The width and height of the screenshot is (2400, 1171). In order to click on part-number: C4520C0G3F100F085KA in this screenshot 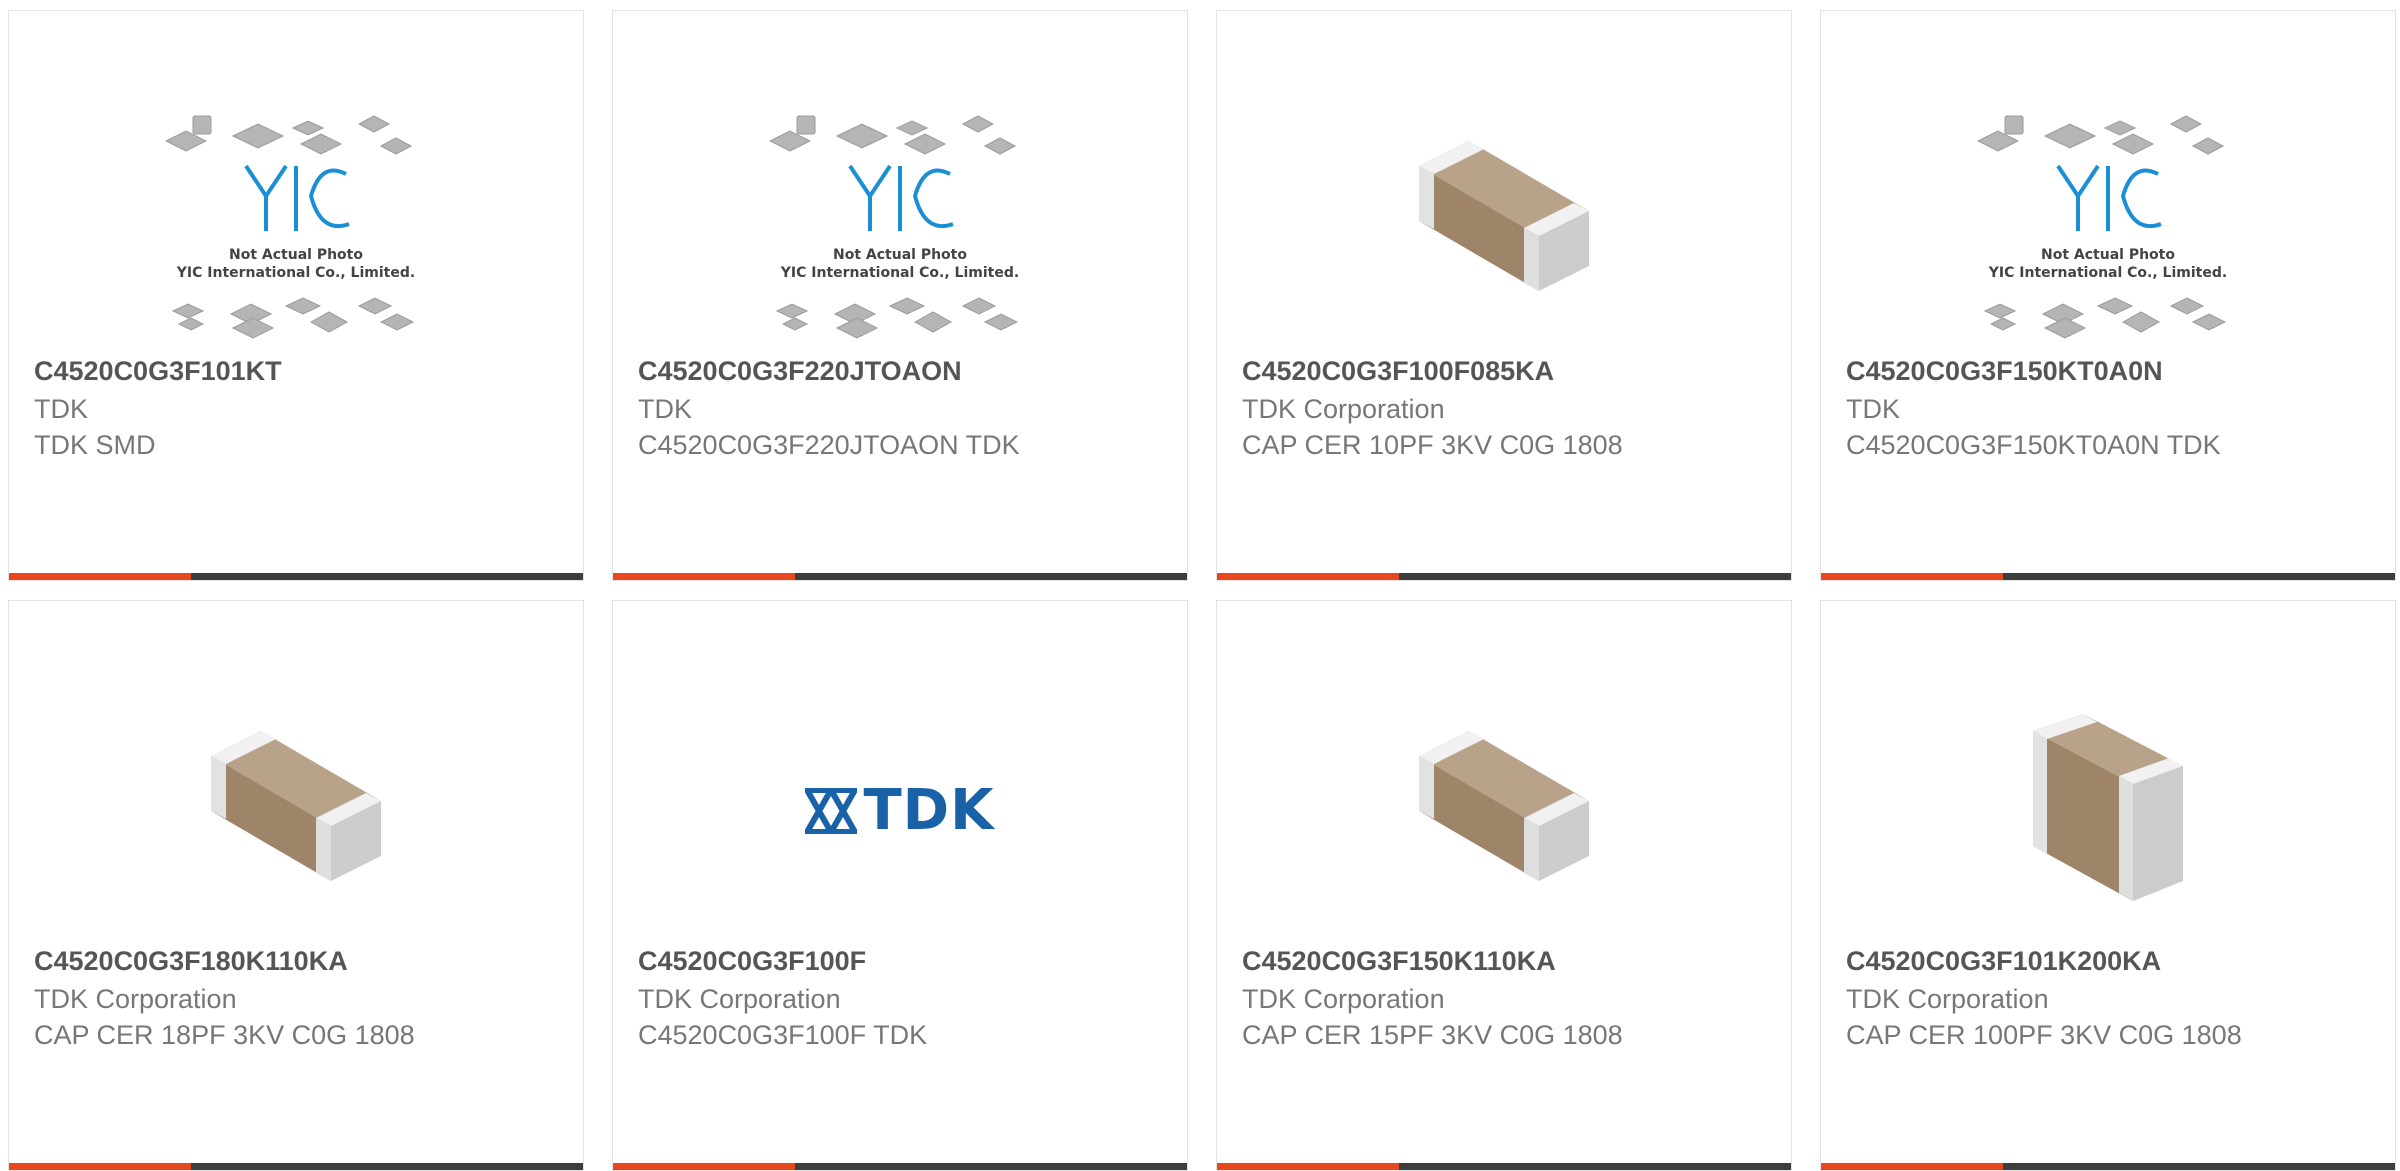, I will do `click(1398, 371)`.